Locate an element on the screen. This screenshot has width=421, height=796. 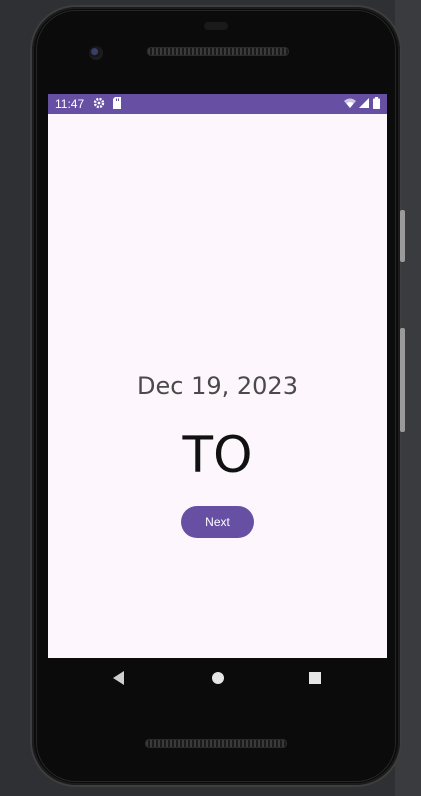
recents-icon is located at coordinates (315, 678).